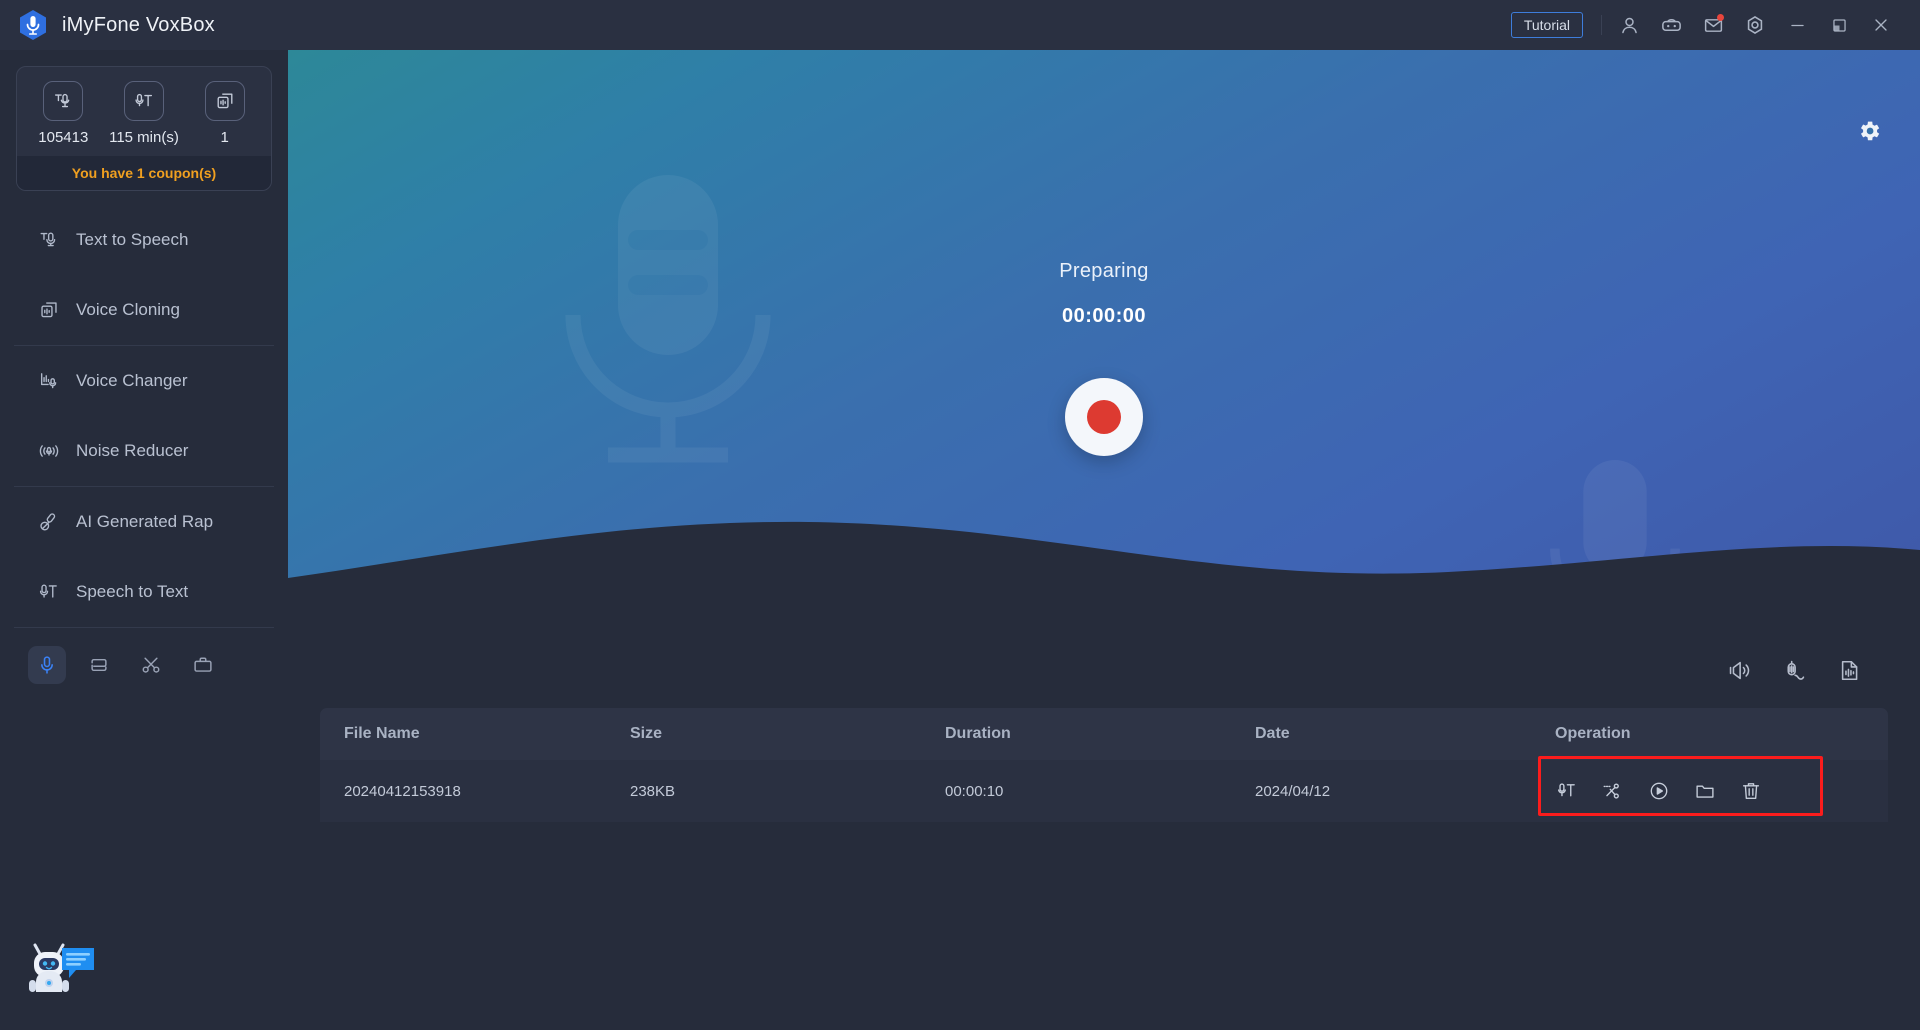  I want to click on minimize-icon, so click(1797, 25).